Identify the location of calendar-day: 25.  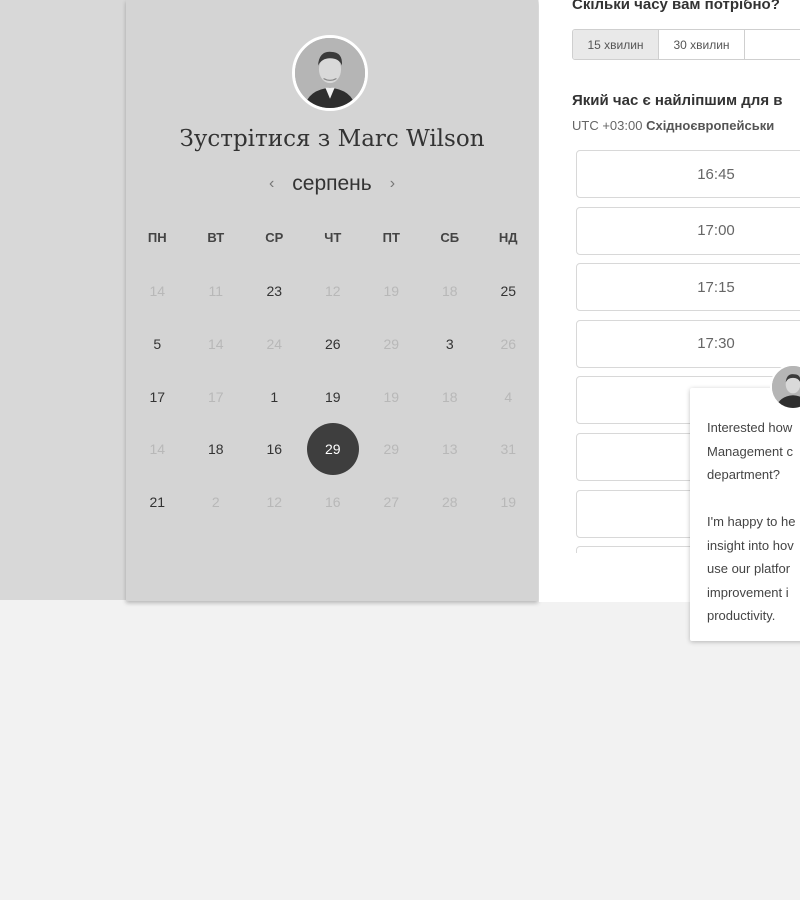
(508, 291).